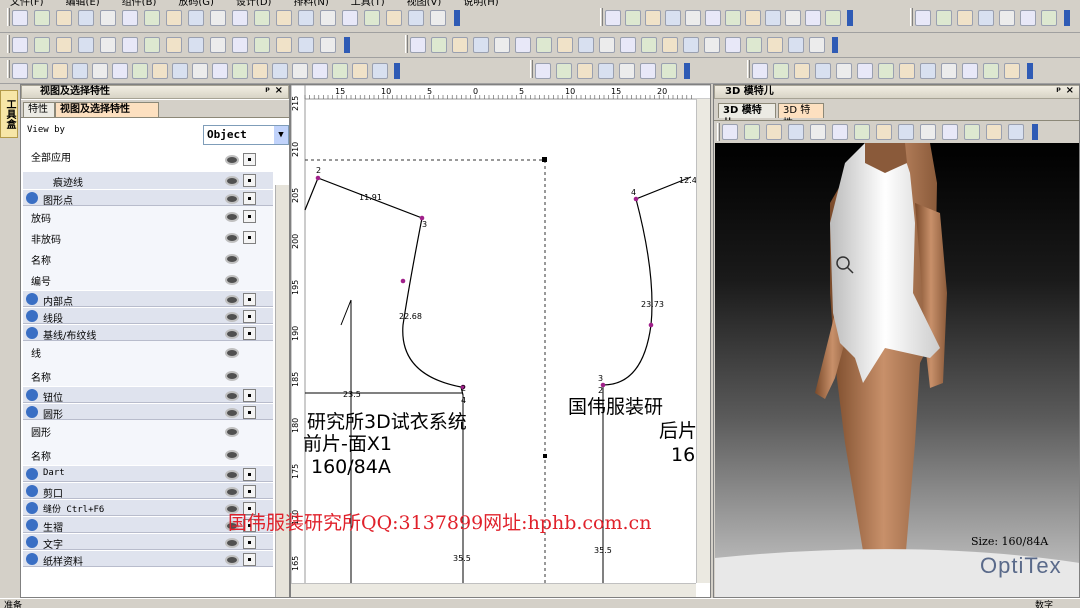  Describe the element at coordinates (279, 91) in the screenshot. I see `close-icon: ×` at that location.